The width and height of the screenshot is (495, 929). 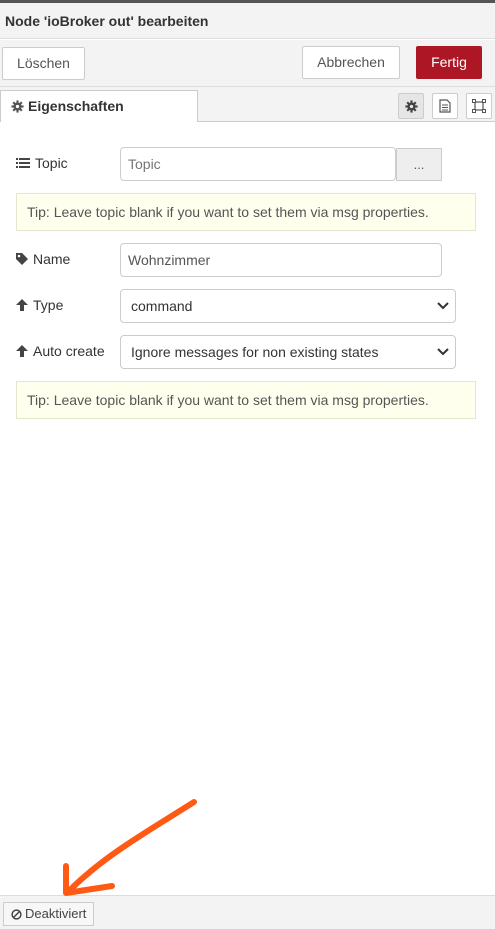 I want to click on settings-tab-button, so click(x=411, y=106).